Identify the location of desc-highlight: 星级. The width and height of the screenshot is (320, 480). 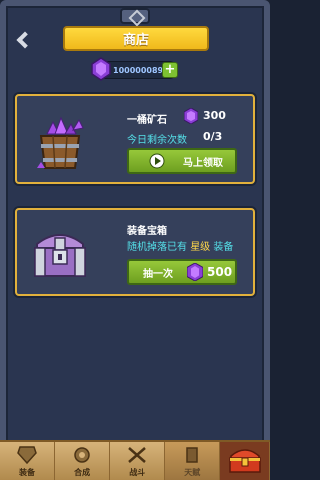
(200, 247).